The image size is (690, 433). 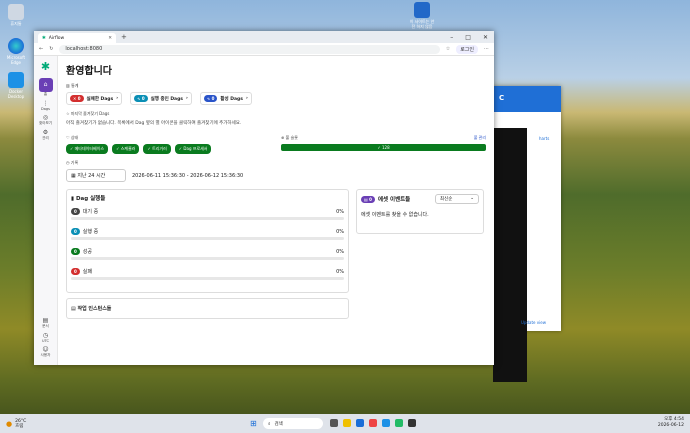 I want to click on task-view-icon, so click(x=334, y=423).